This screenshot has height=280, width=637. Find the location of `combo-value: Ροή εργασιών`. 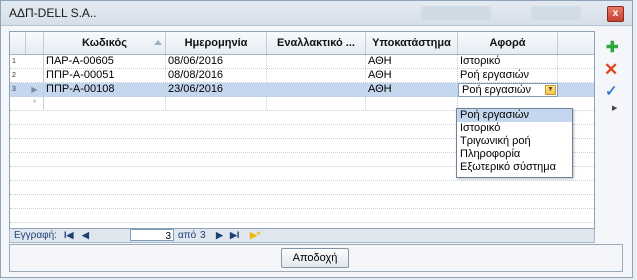

combo-value: Ροή εργασιών is located at coordinates (496, 90).